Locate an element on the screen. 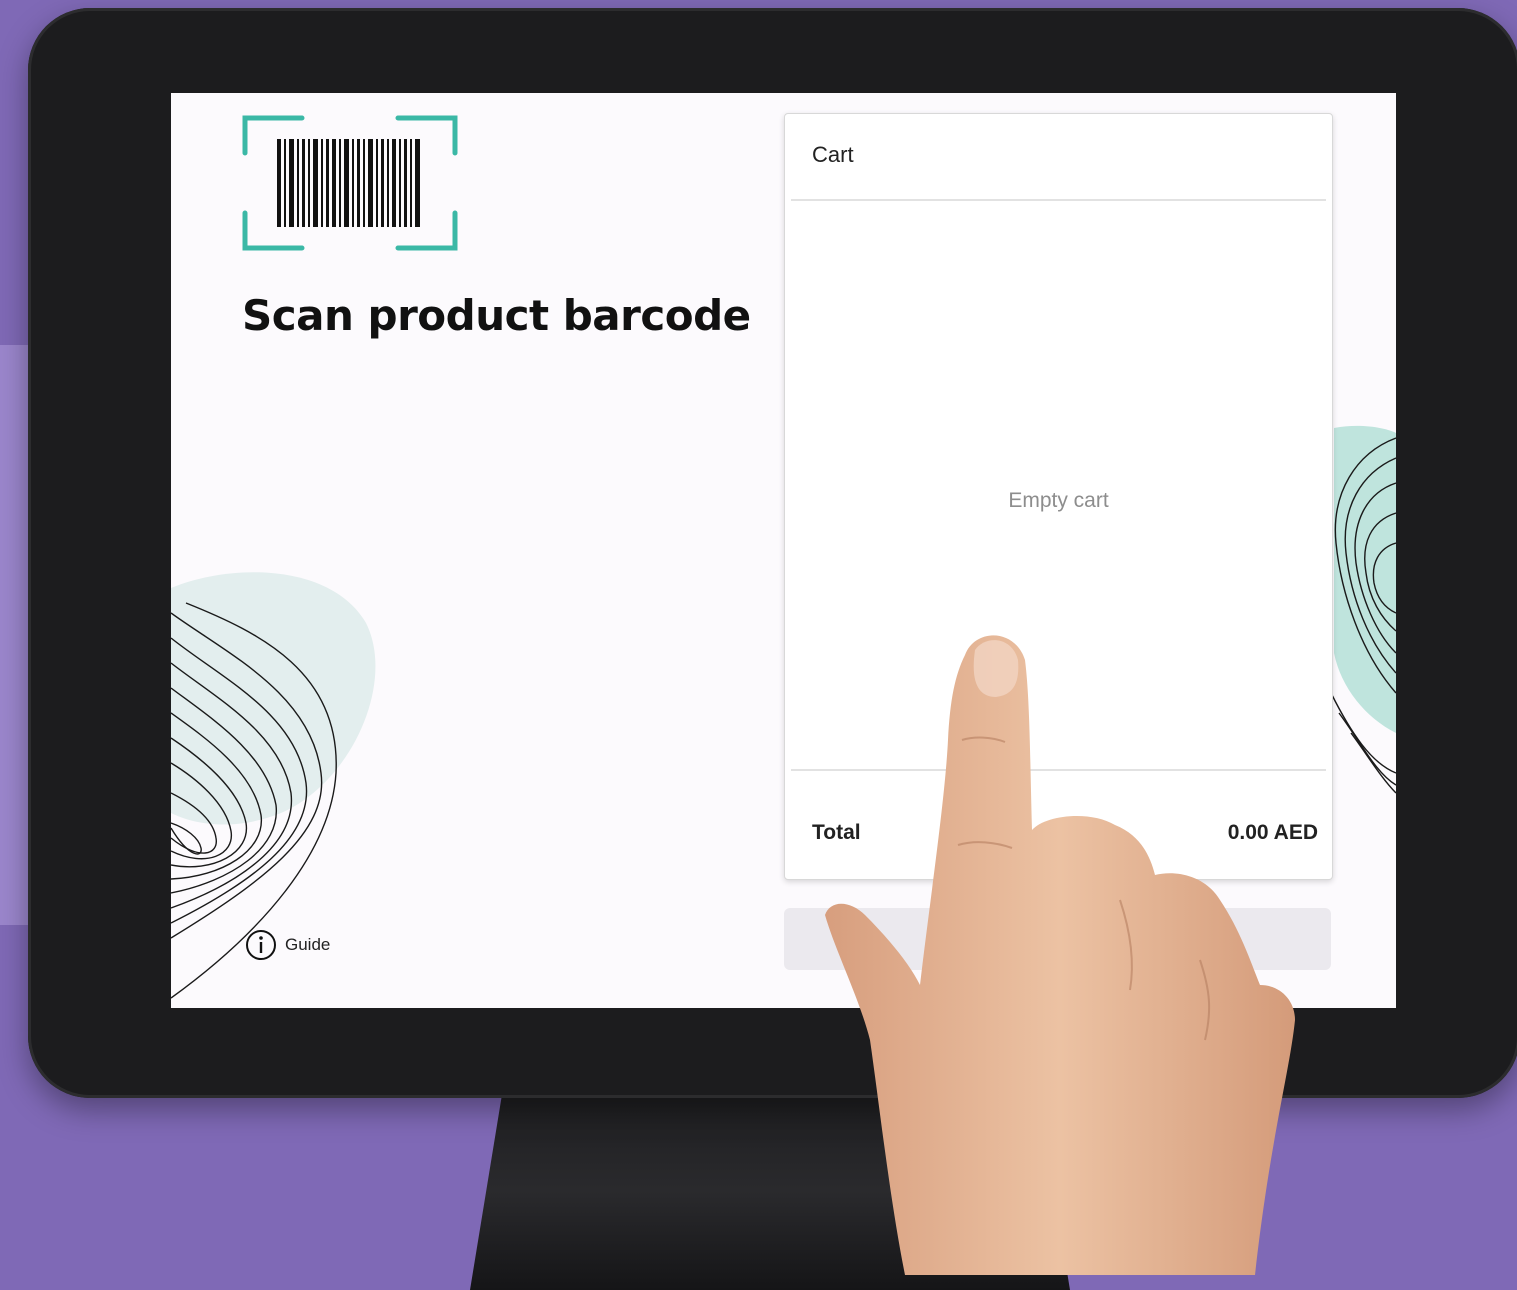 The width and height of the screenshot is (1517, 1290). cart-header-divider is located at coordinates (1058, 200).